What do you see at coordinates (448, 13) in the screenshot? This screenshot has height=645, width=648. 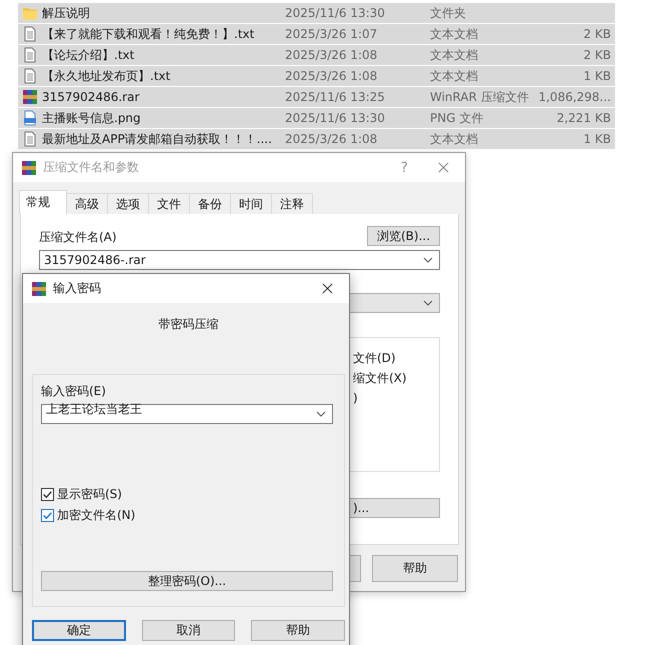 I see `file-type: 文件夹` at bounding box center [448, 13].